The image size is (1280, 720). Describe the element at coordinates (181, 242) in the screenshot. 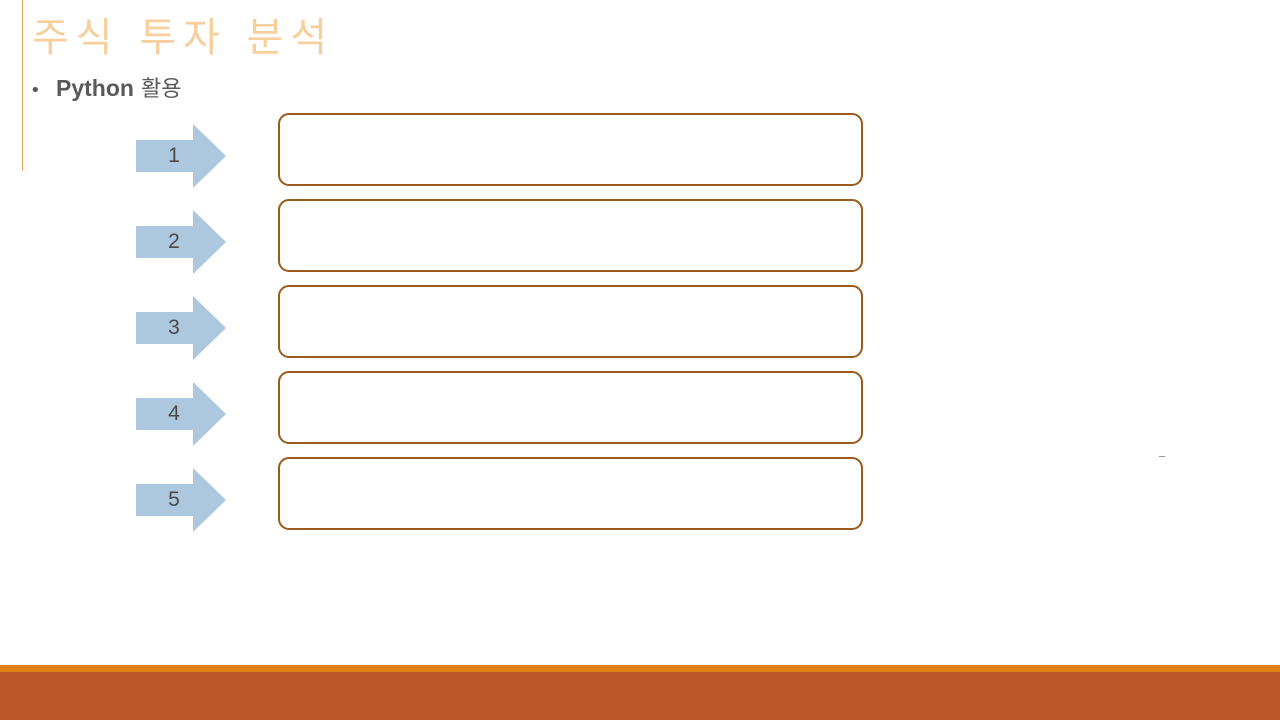

I see `step-arrow: 2` at that location.